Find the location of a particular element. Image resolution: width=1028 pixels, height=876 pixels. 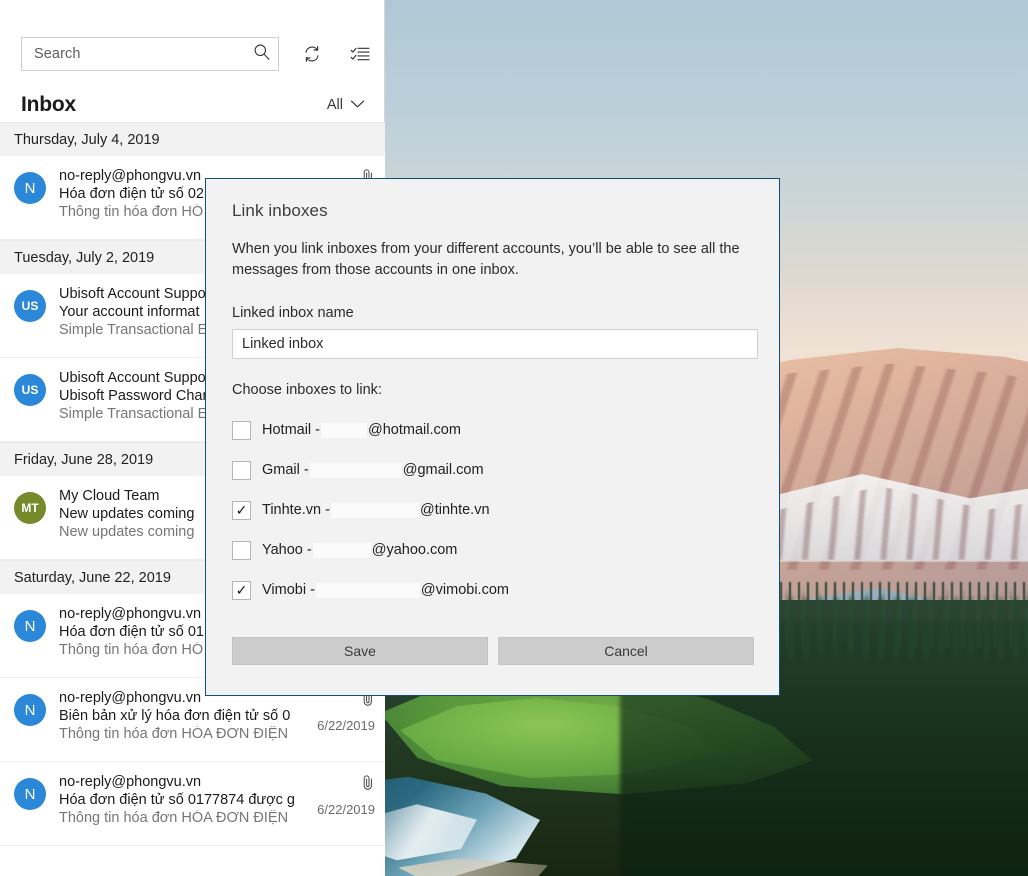

account-checkbox-row: Gmail - @gmail.com is located at coordinates (493, 470).